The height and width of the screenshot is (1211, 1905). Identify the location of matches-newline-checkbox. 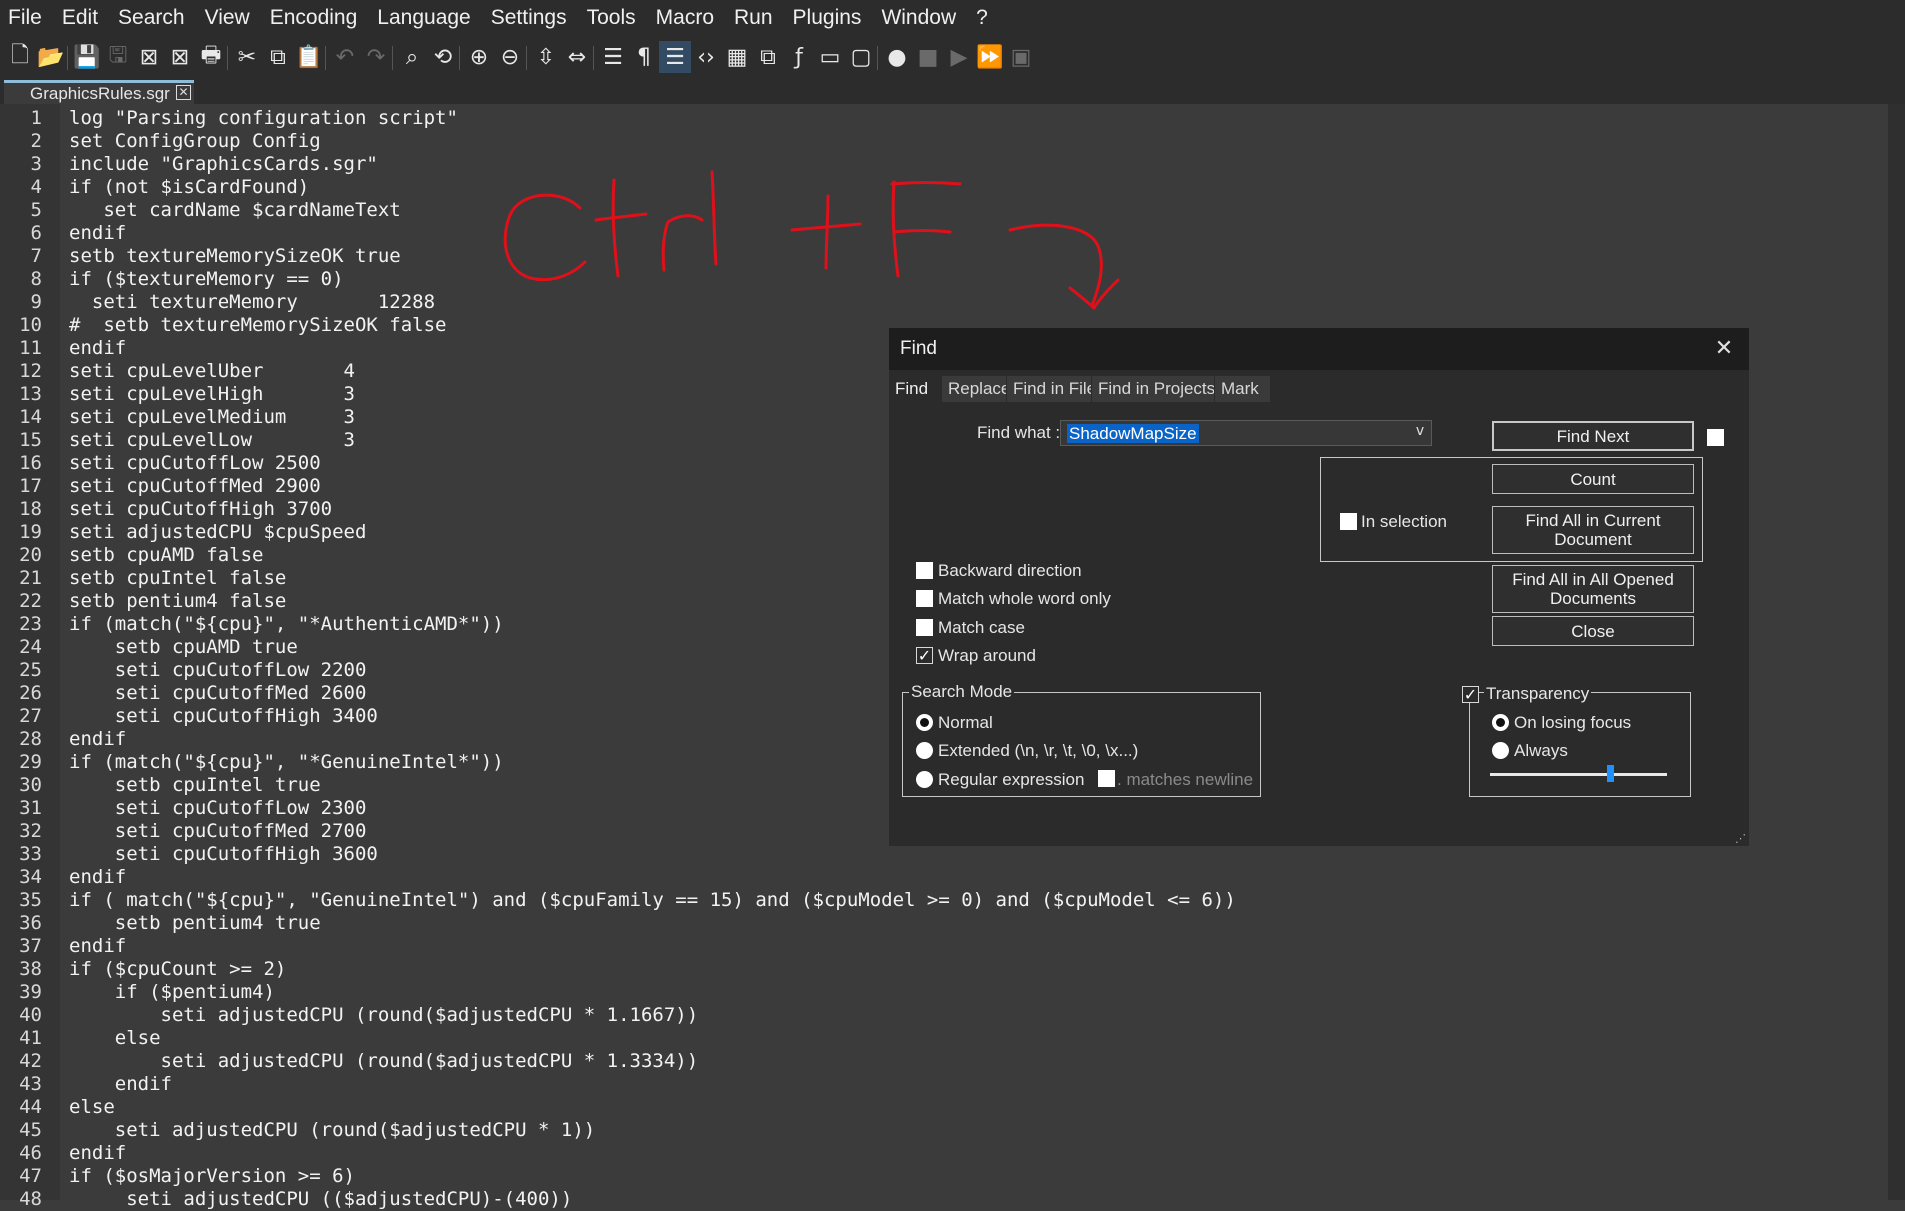
(1106, 778).